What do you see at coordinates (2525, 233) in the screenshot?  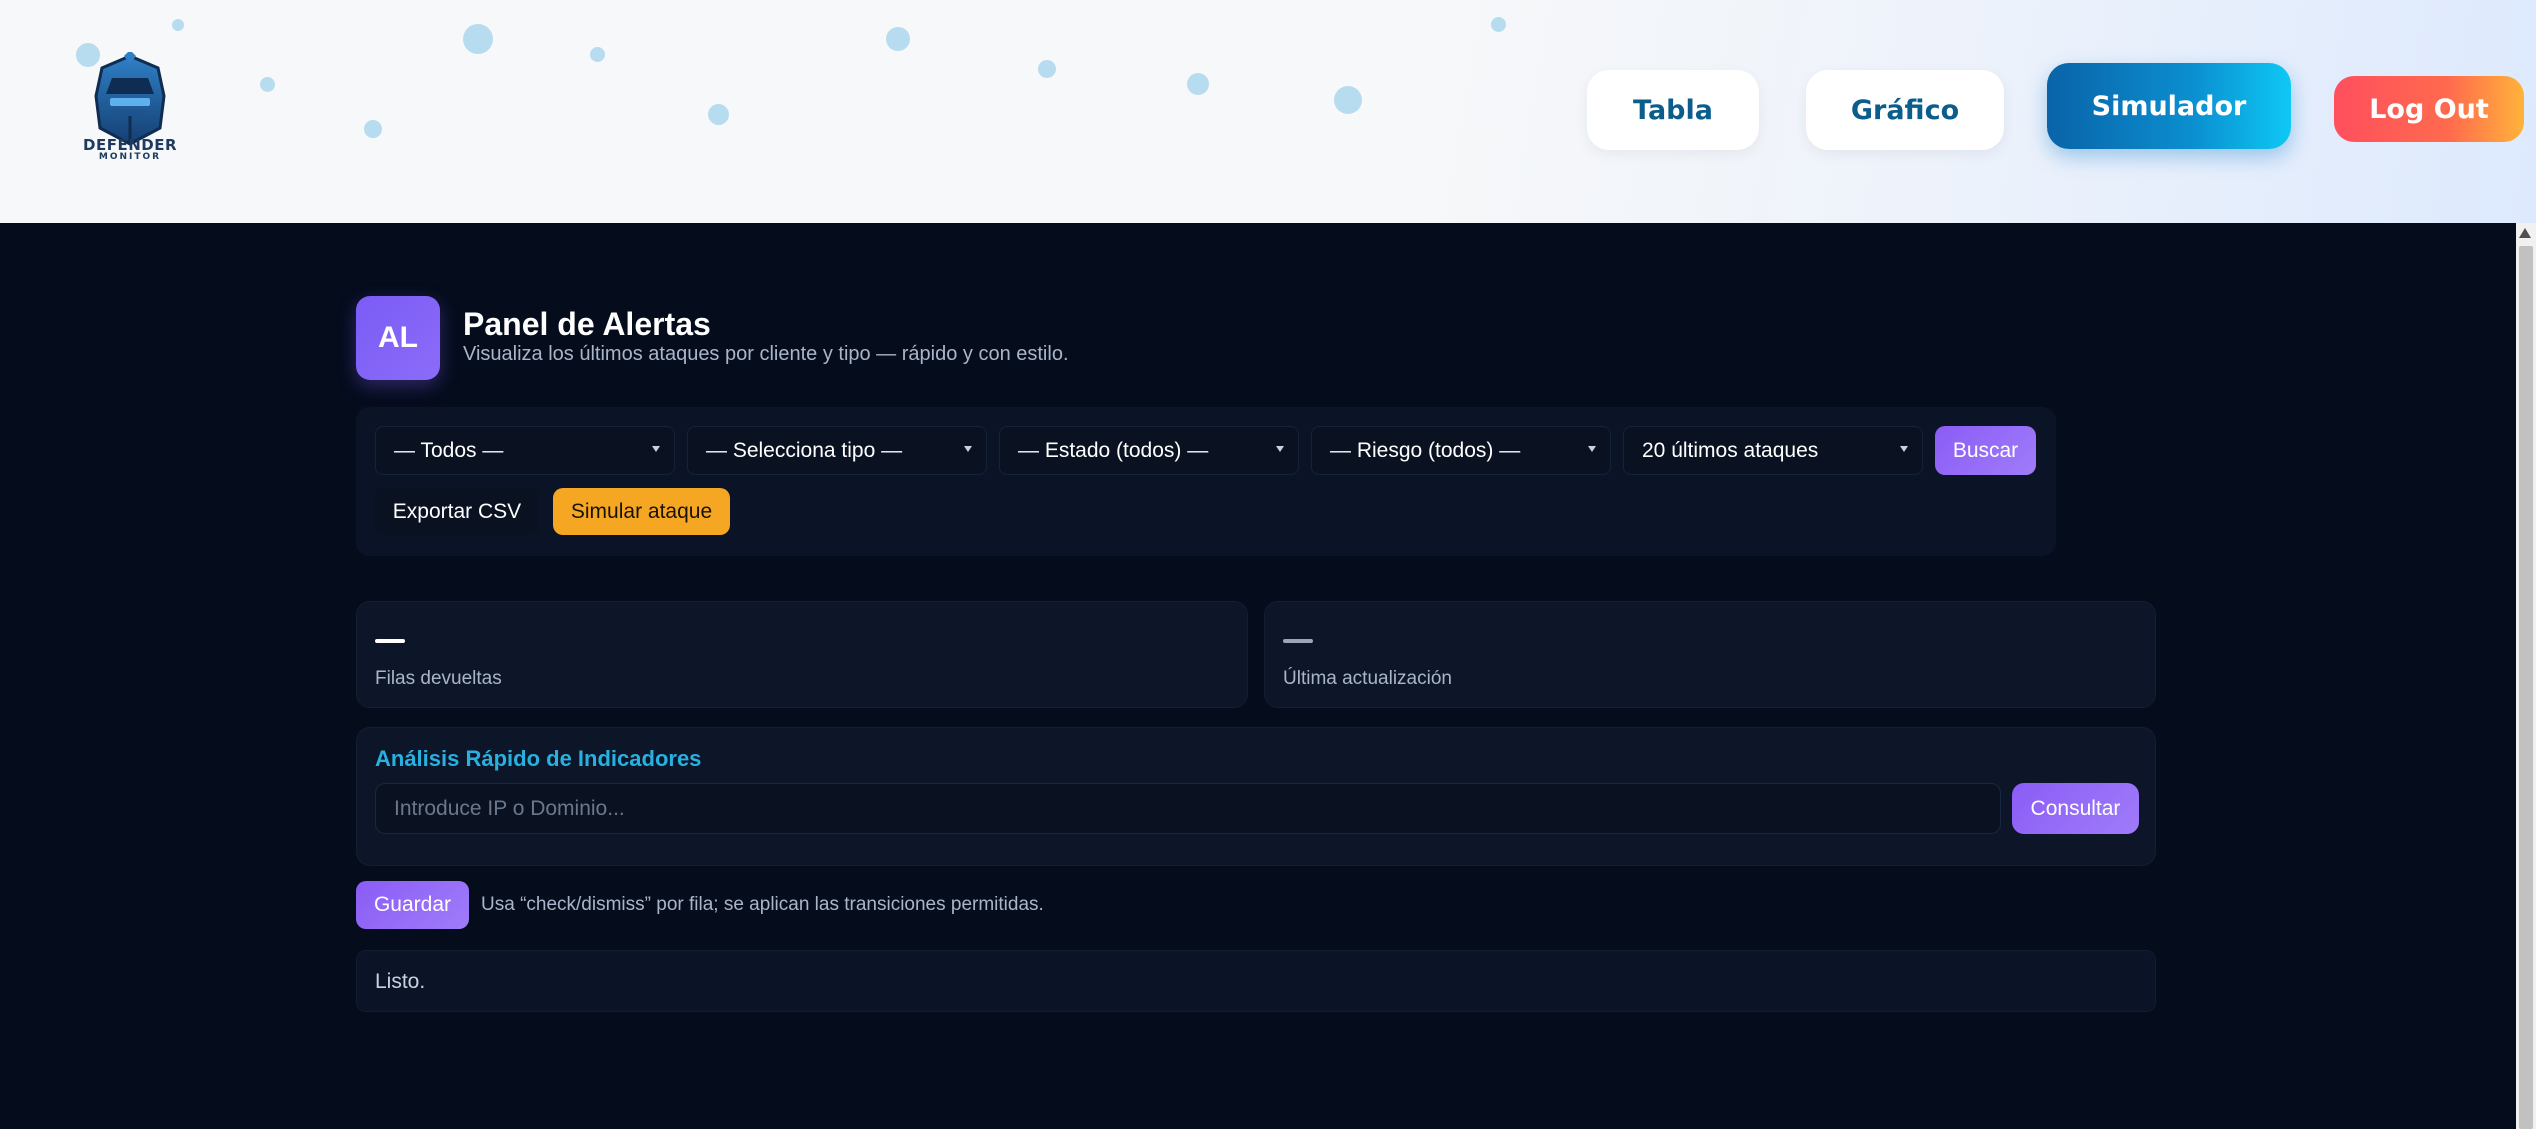 I see `scroll-up-arrow-icon` at bounding box center [2525, 233].